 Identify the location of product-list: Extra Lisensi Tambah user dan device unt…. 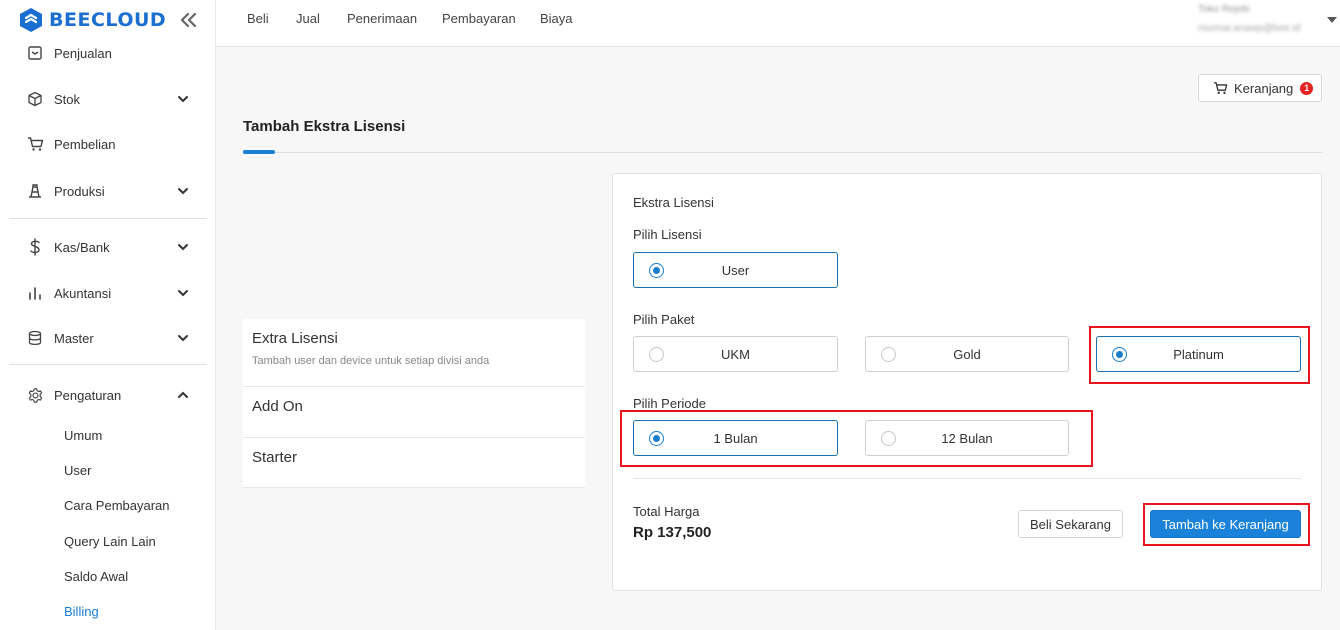
(414, 403).